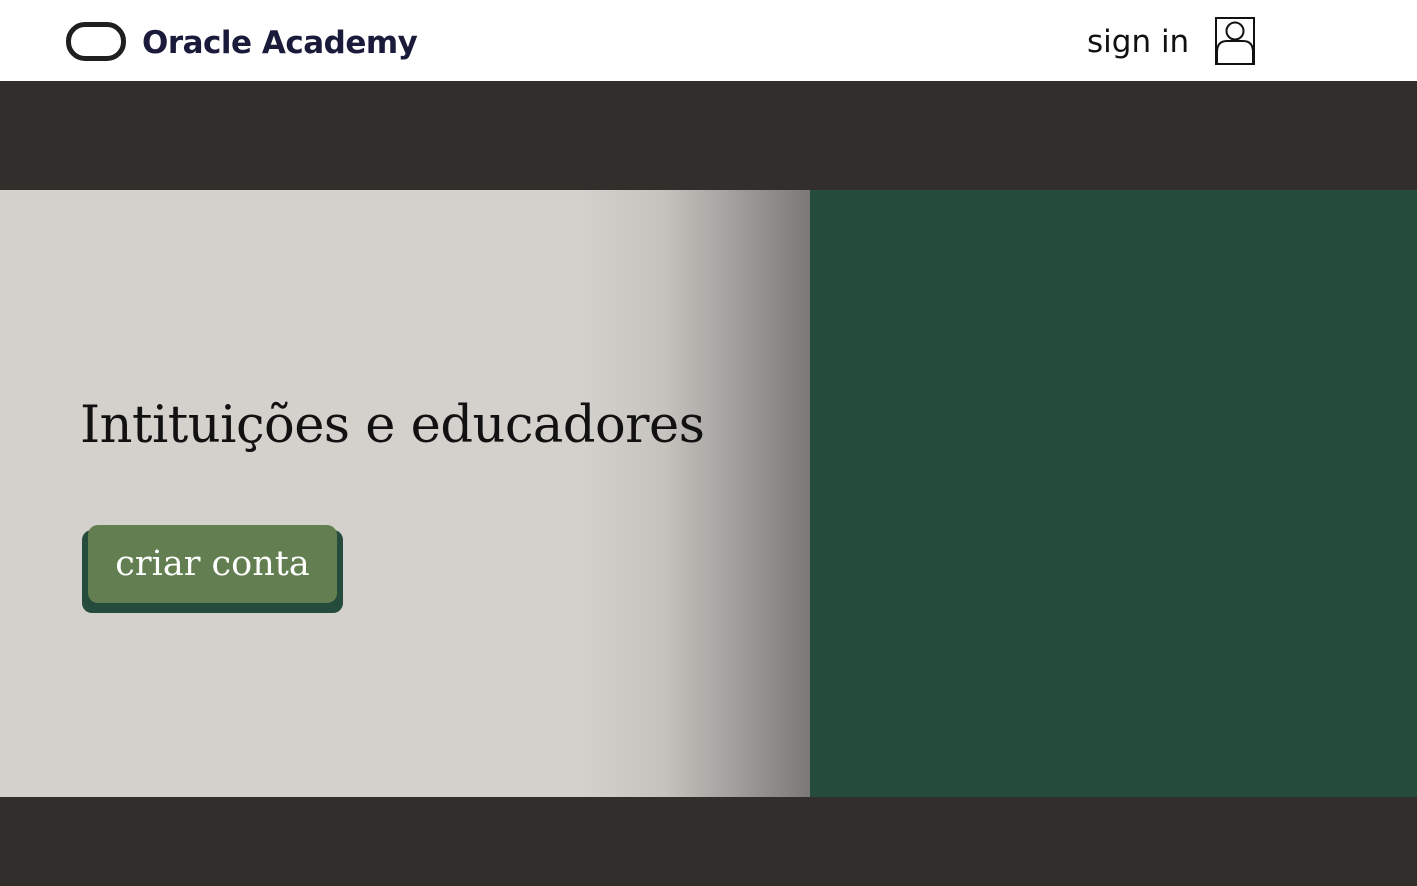 The width and height of the screenshot is (1417, 886). I want to click on oracle-logo-icon, so click(96, 41).